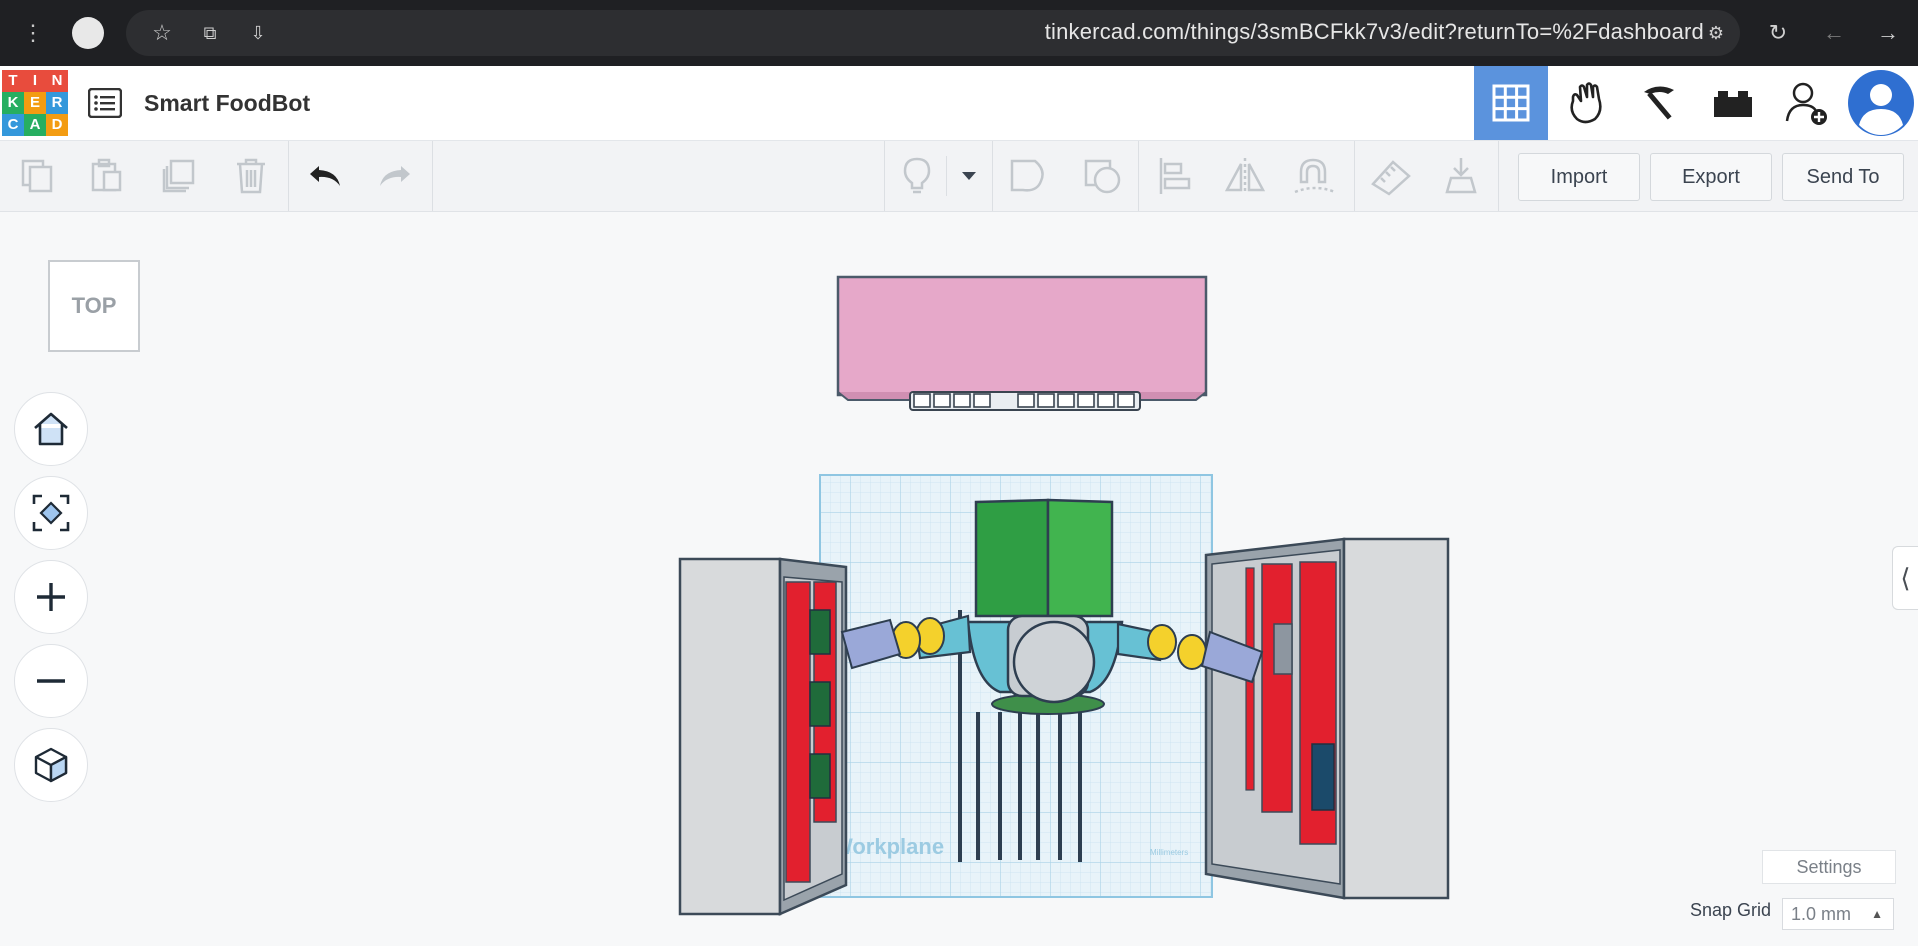  Describe the element at coordinates (1391, 176) in the screenshot. I see `ruler-icon` at that location.